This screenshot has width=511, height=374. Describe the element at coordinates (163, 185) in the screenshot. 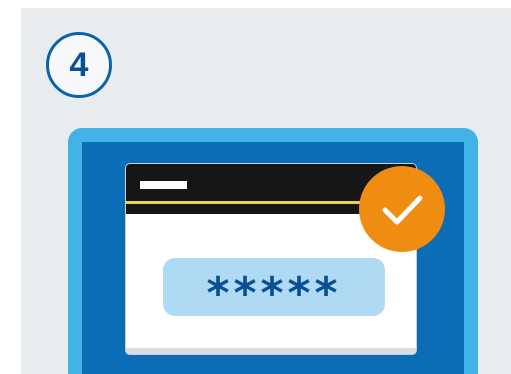

I see `browser-title-placeholder` at that location.